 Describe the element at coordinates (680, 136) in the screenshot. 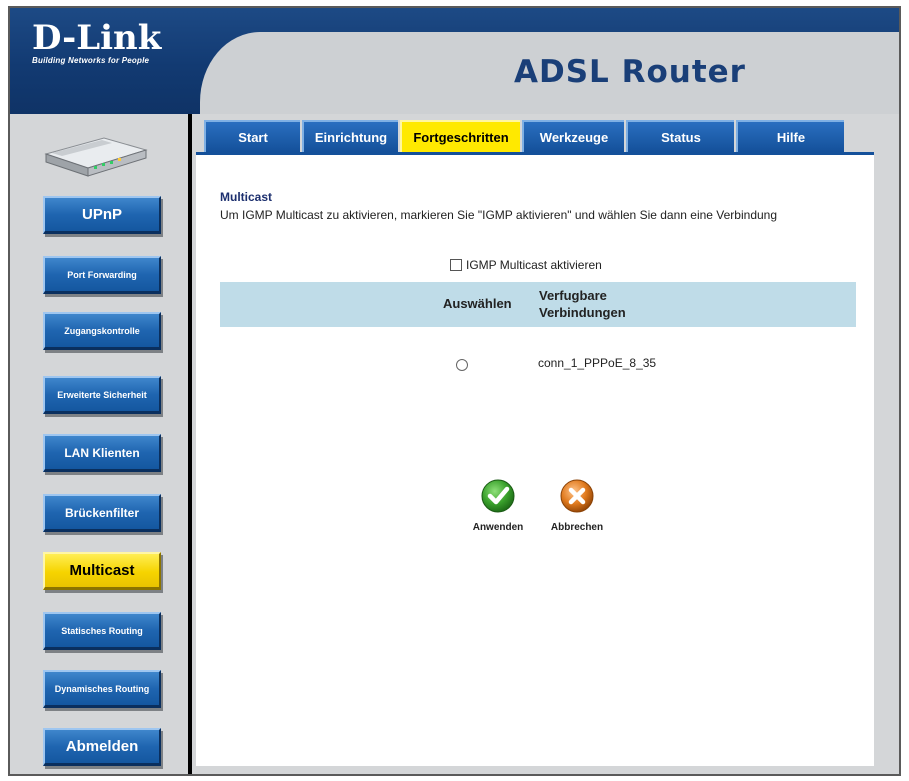

I see `tab-status: Status` at that location.